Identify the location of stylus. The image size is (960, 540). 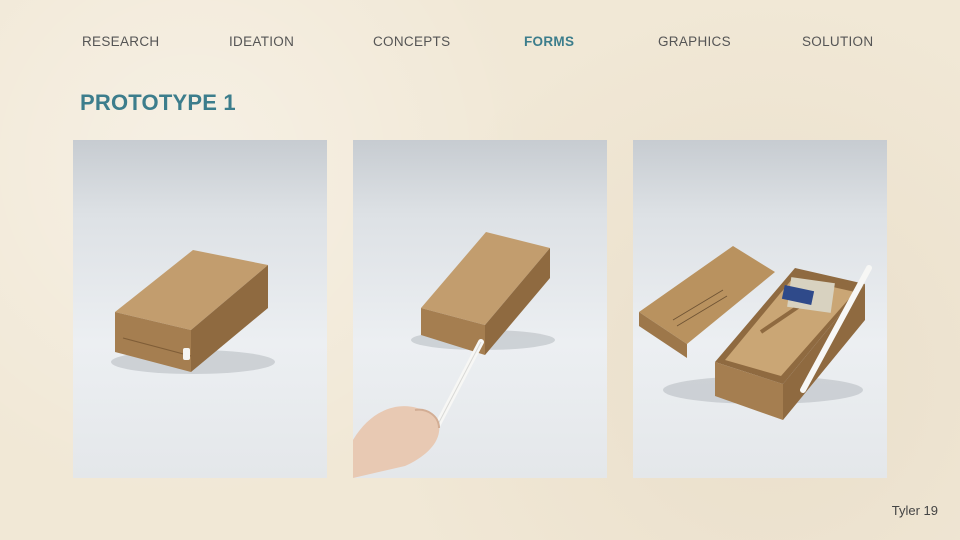
(458, 386).